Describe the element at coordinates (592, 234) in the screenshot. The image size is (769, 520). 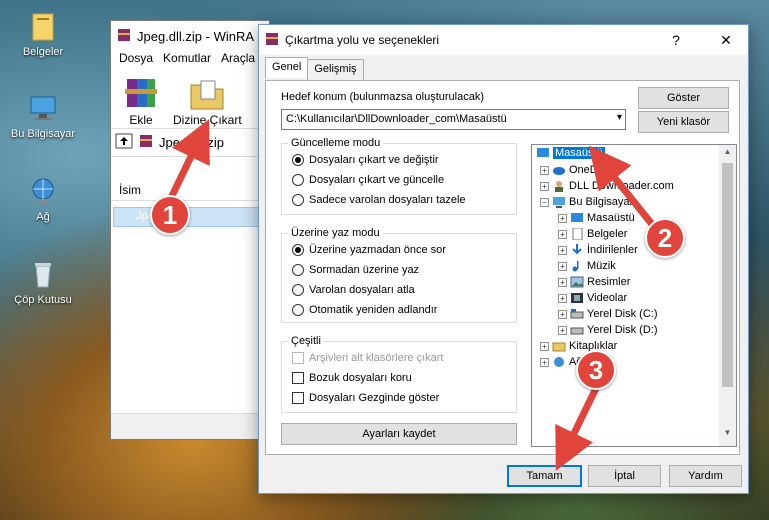
I see `tree-node-documents: + Belgeler` at that location.